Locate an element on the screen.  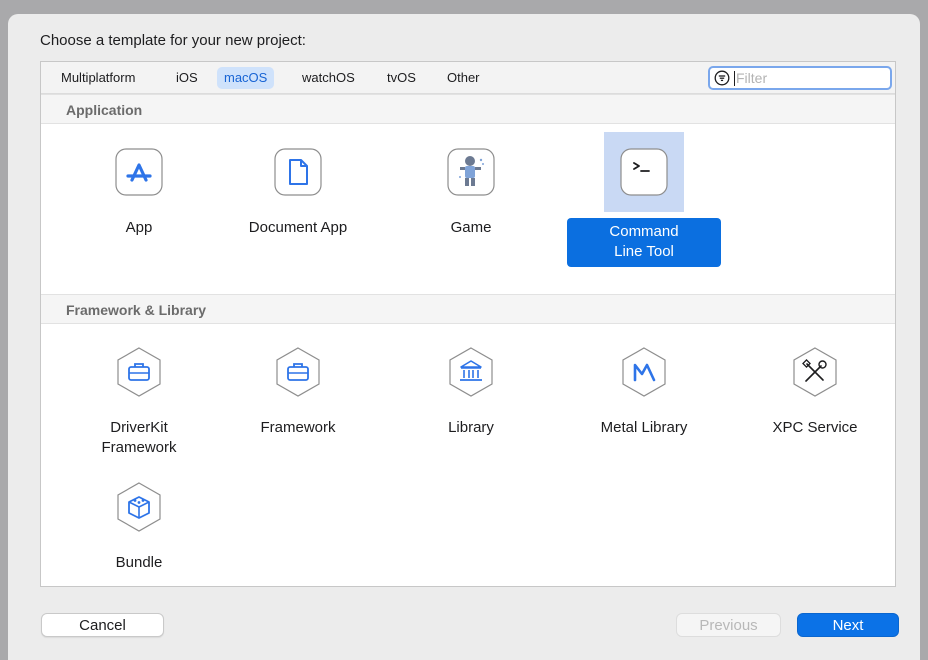
tab-macos: macOS is located at coordinates (246, 78).